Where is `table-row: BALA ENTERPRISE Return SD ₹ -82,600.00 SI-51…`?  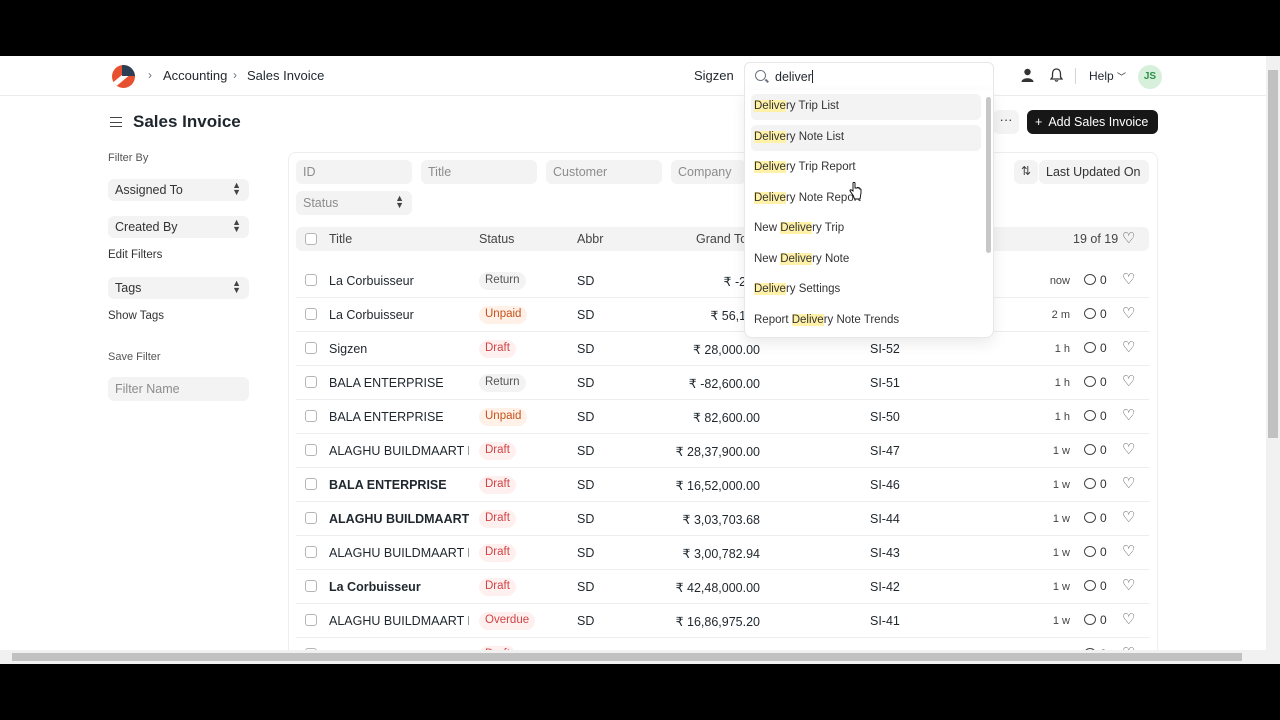 table-row: BALA ENTERPRISE Return SD ₹ -82,600.00 SI-51… is located at coordinates (722, 383).